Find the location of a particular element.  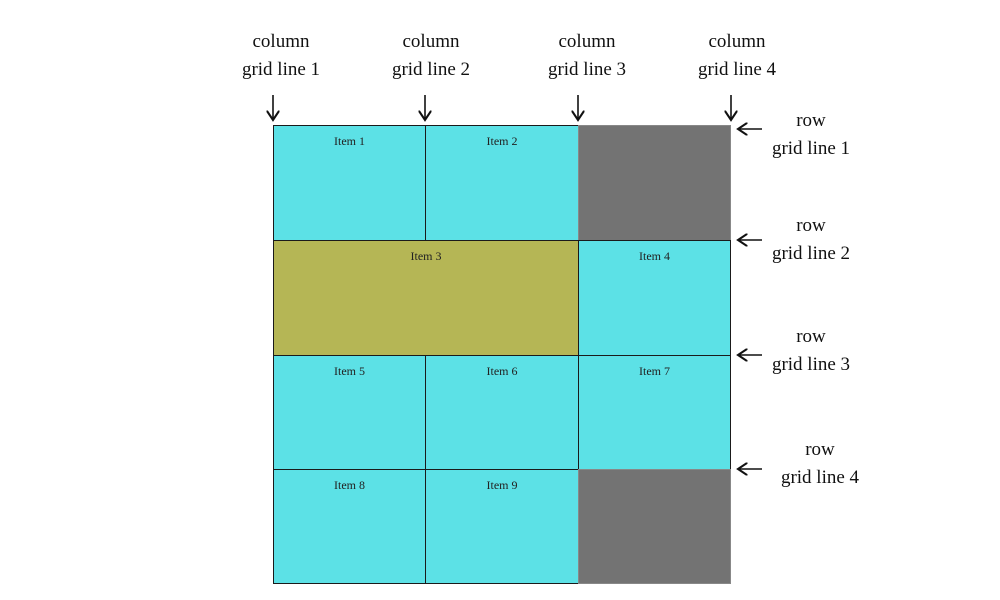

grid-item-8: Item 8 is located at coordinates (349, 526).